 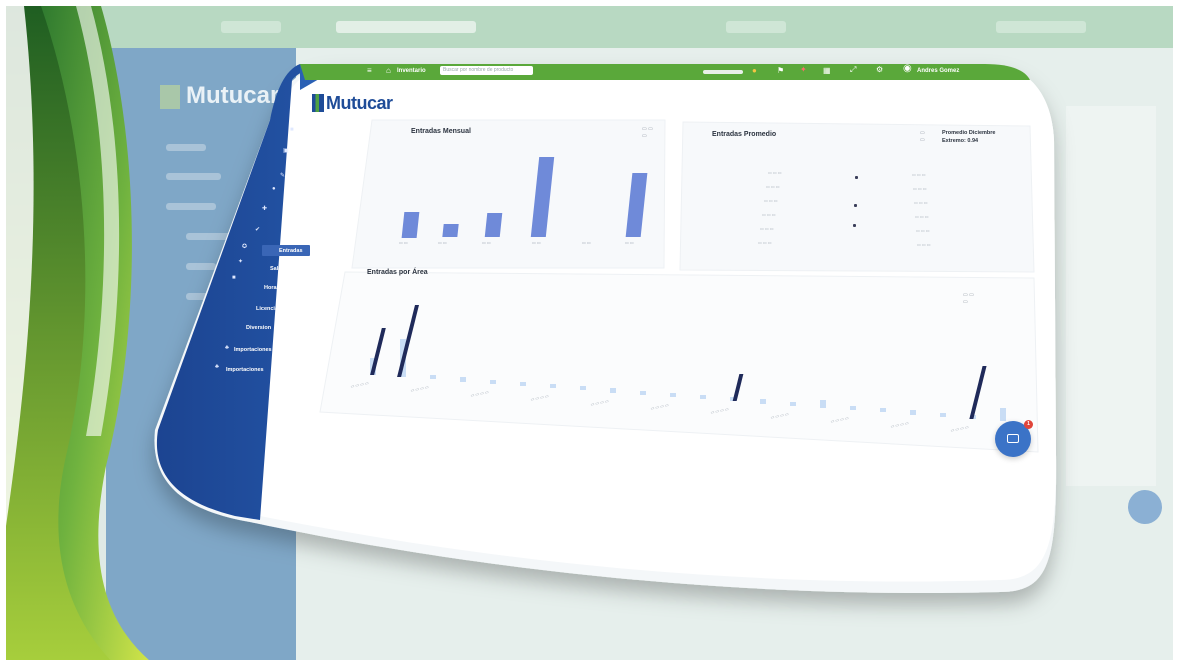 I want to click on home-icon: ■, so click(x=292, y=130).